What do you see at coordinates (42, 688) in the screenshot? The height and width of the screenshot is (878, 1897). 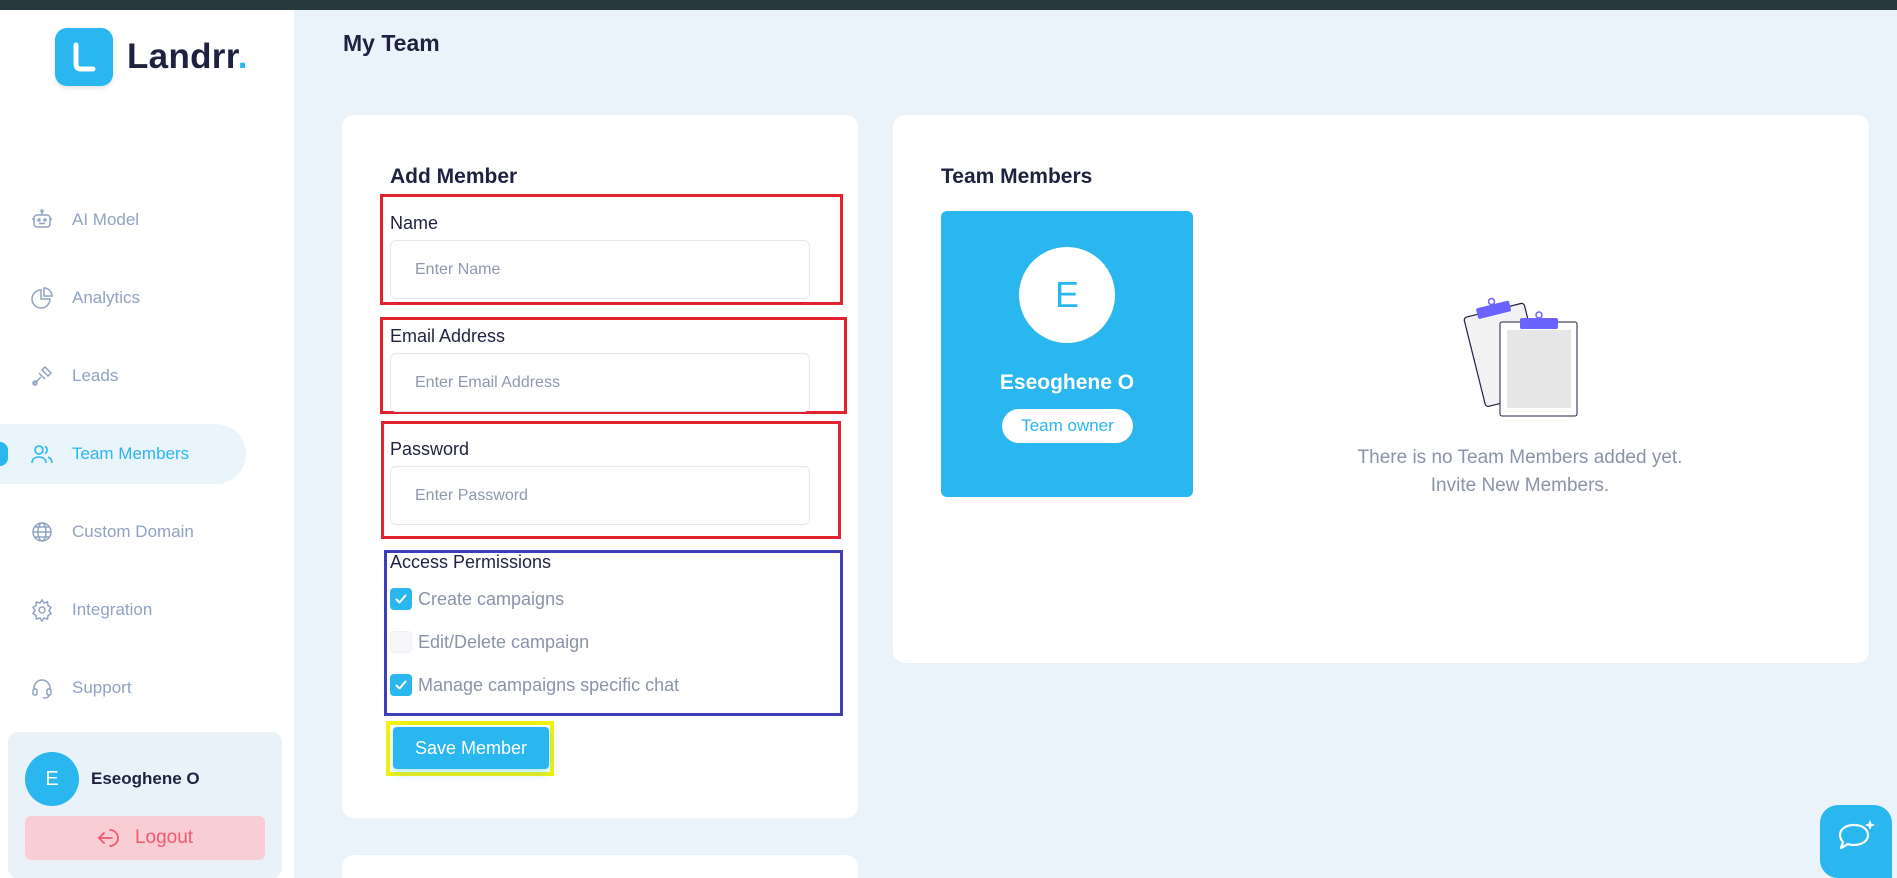 I see `headset-icon` at bounding box center [42, 688].